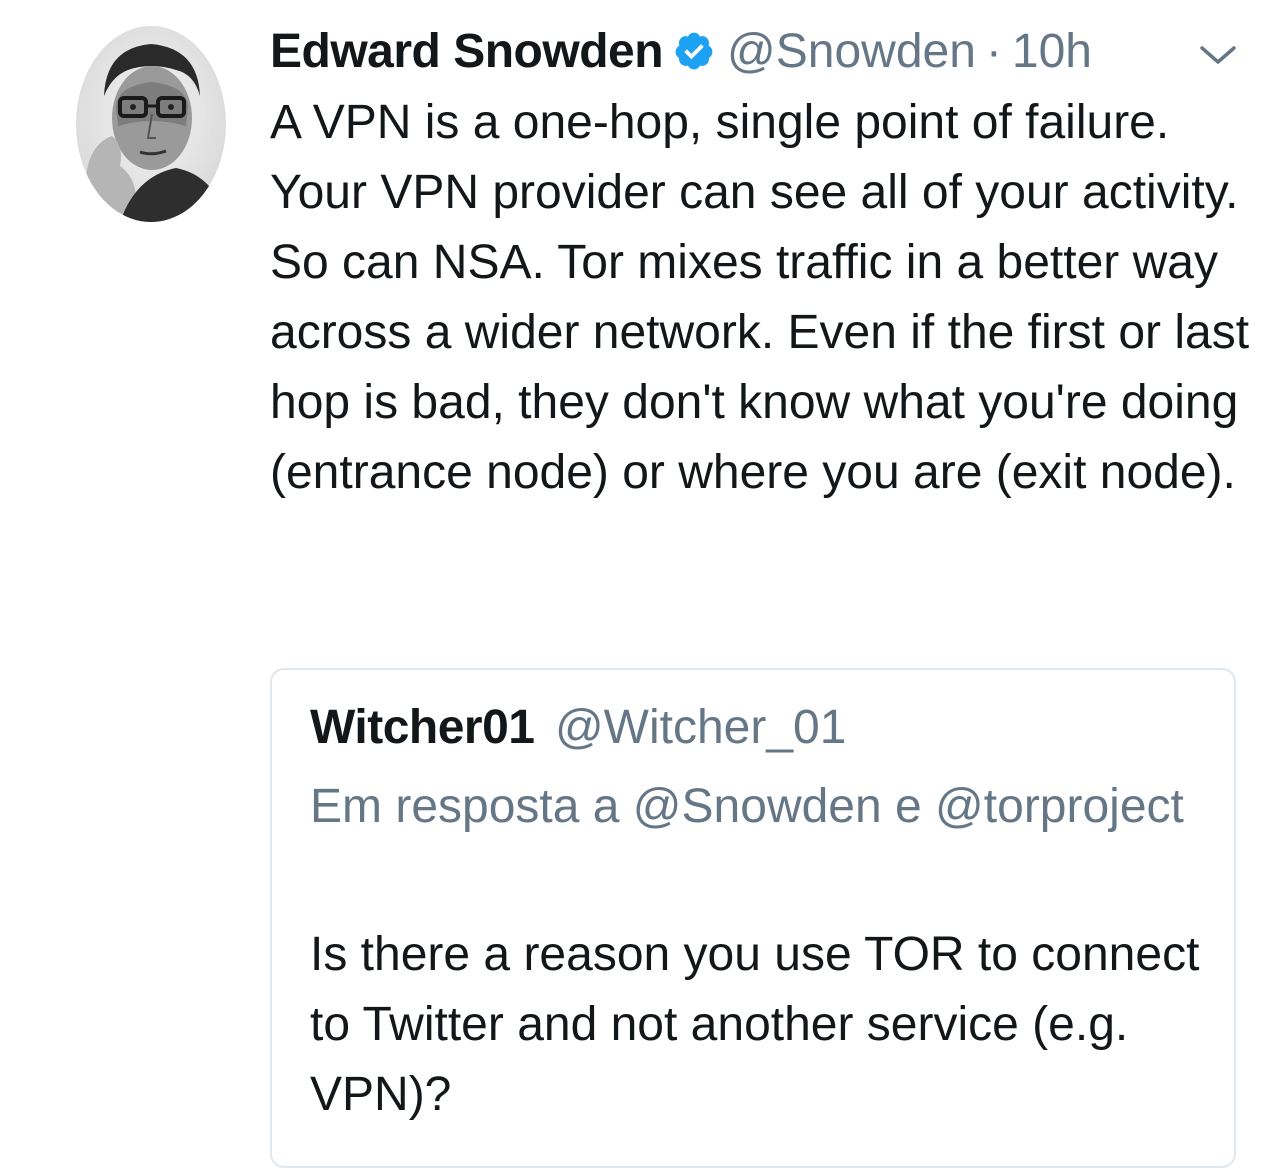 This screenshot has height=1168, width=1280. What do you see at coordinates (747, 806) in the screenshot?
I see `reply-context: Em resposta a @Snowden e @torproject` at bounding box center [747, 806].